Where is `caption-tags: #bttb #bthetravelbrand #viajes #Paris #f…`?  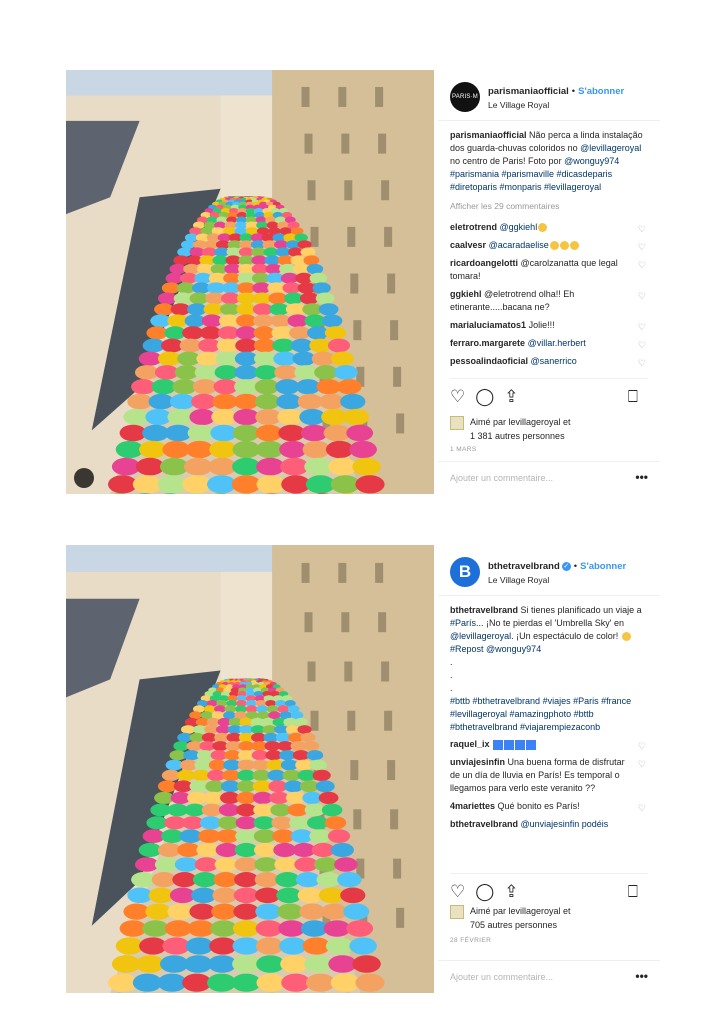
caption-tags: #bttb #bthetravelbrand #viajes #Paris #f… is located at coordinates (540, 714).